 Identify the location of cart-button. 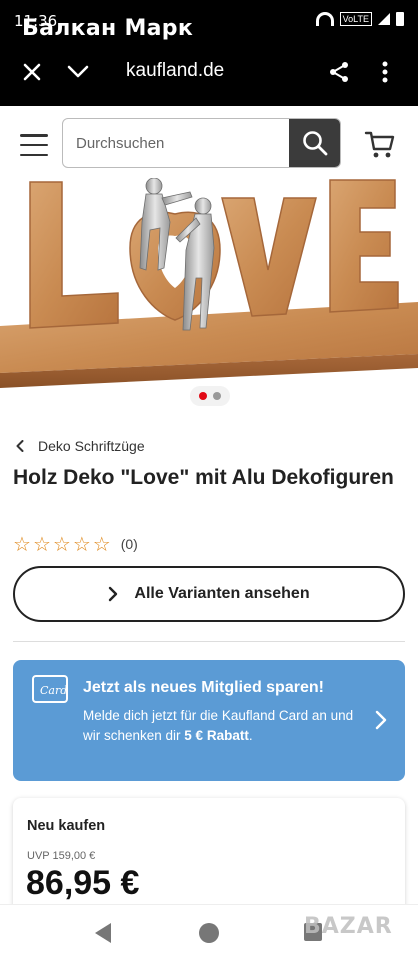
(380, 145).